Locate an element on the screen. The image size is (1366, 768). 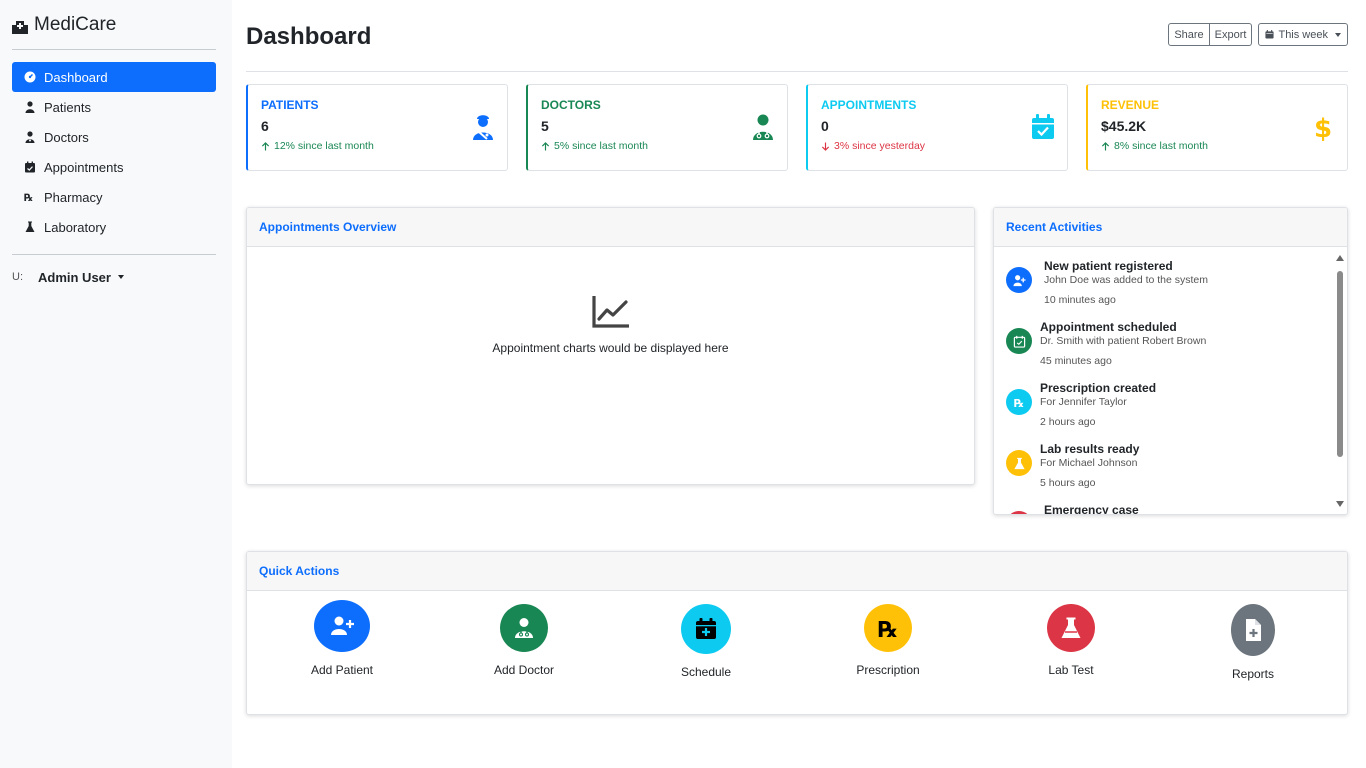
user-menu: U: Admin User is located at coordinates (114, 277).